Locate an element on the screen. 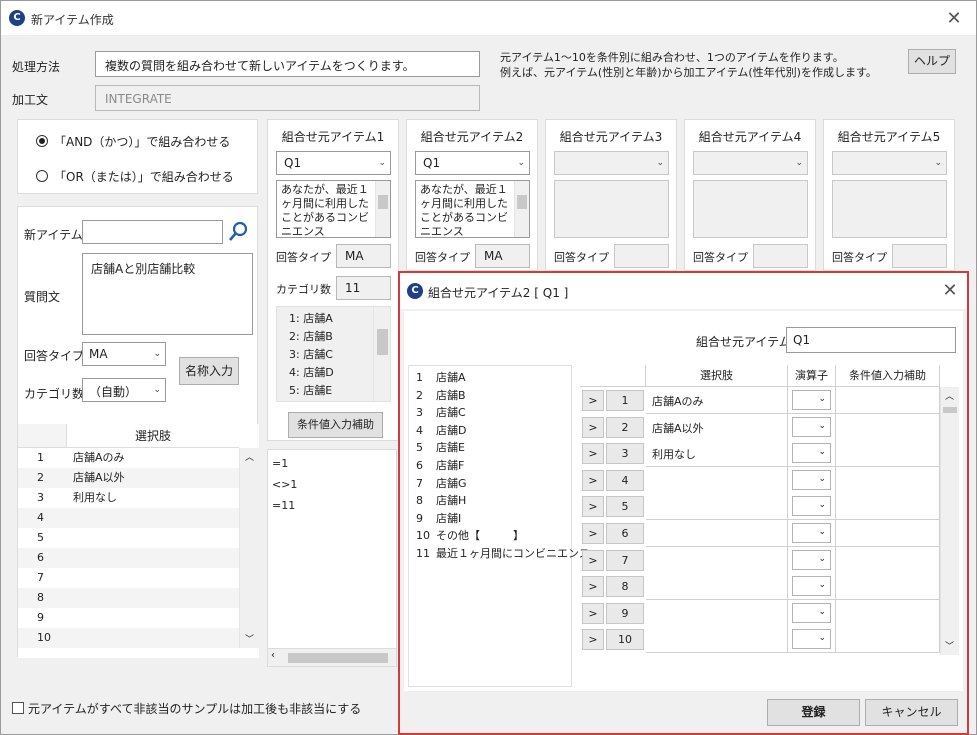 This screenshot has width=977, height=735. choice-row: 5 is located at coordinates (128, 538).